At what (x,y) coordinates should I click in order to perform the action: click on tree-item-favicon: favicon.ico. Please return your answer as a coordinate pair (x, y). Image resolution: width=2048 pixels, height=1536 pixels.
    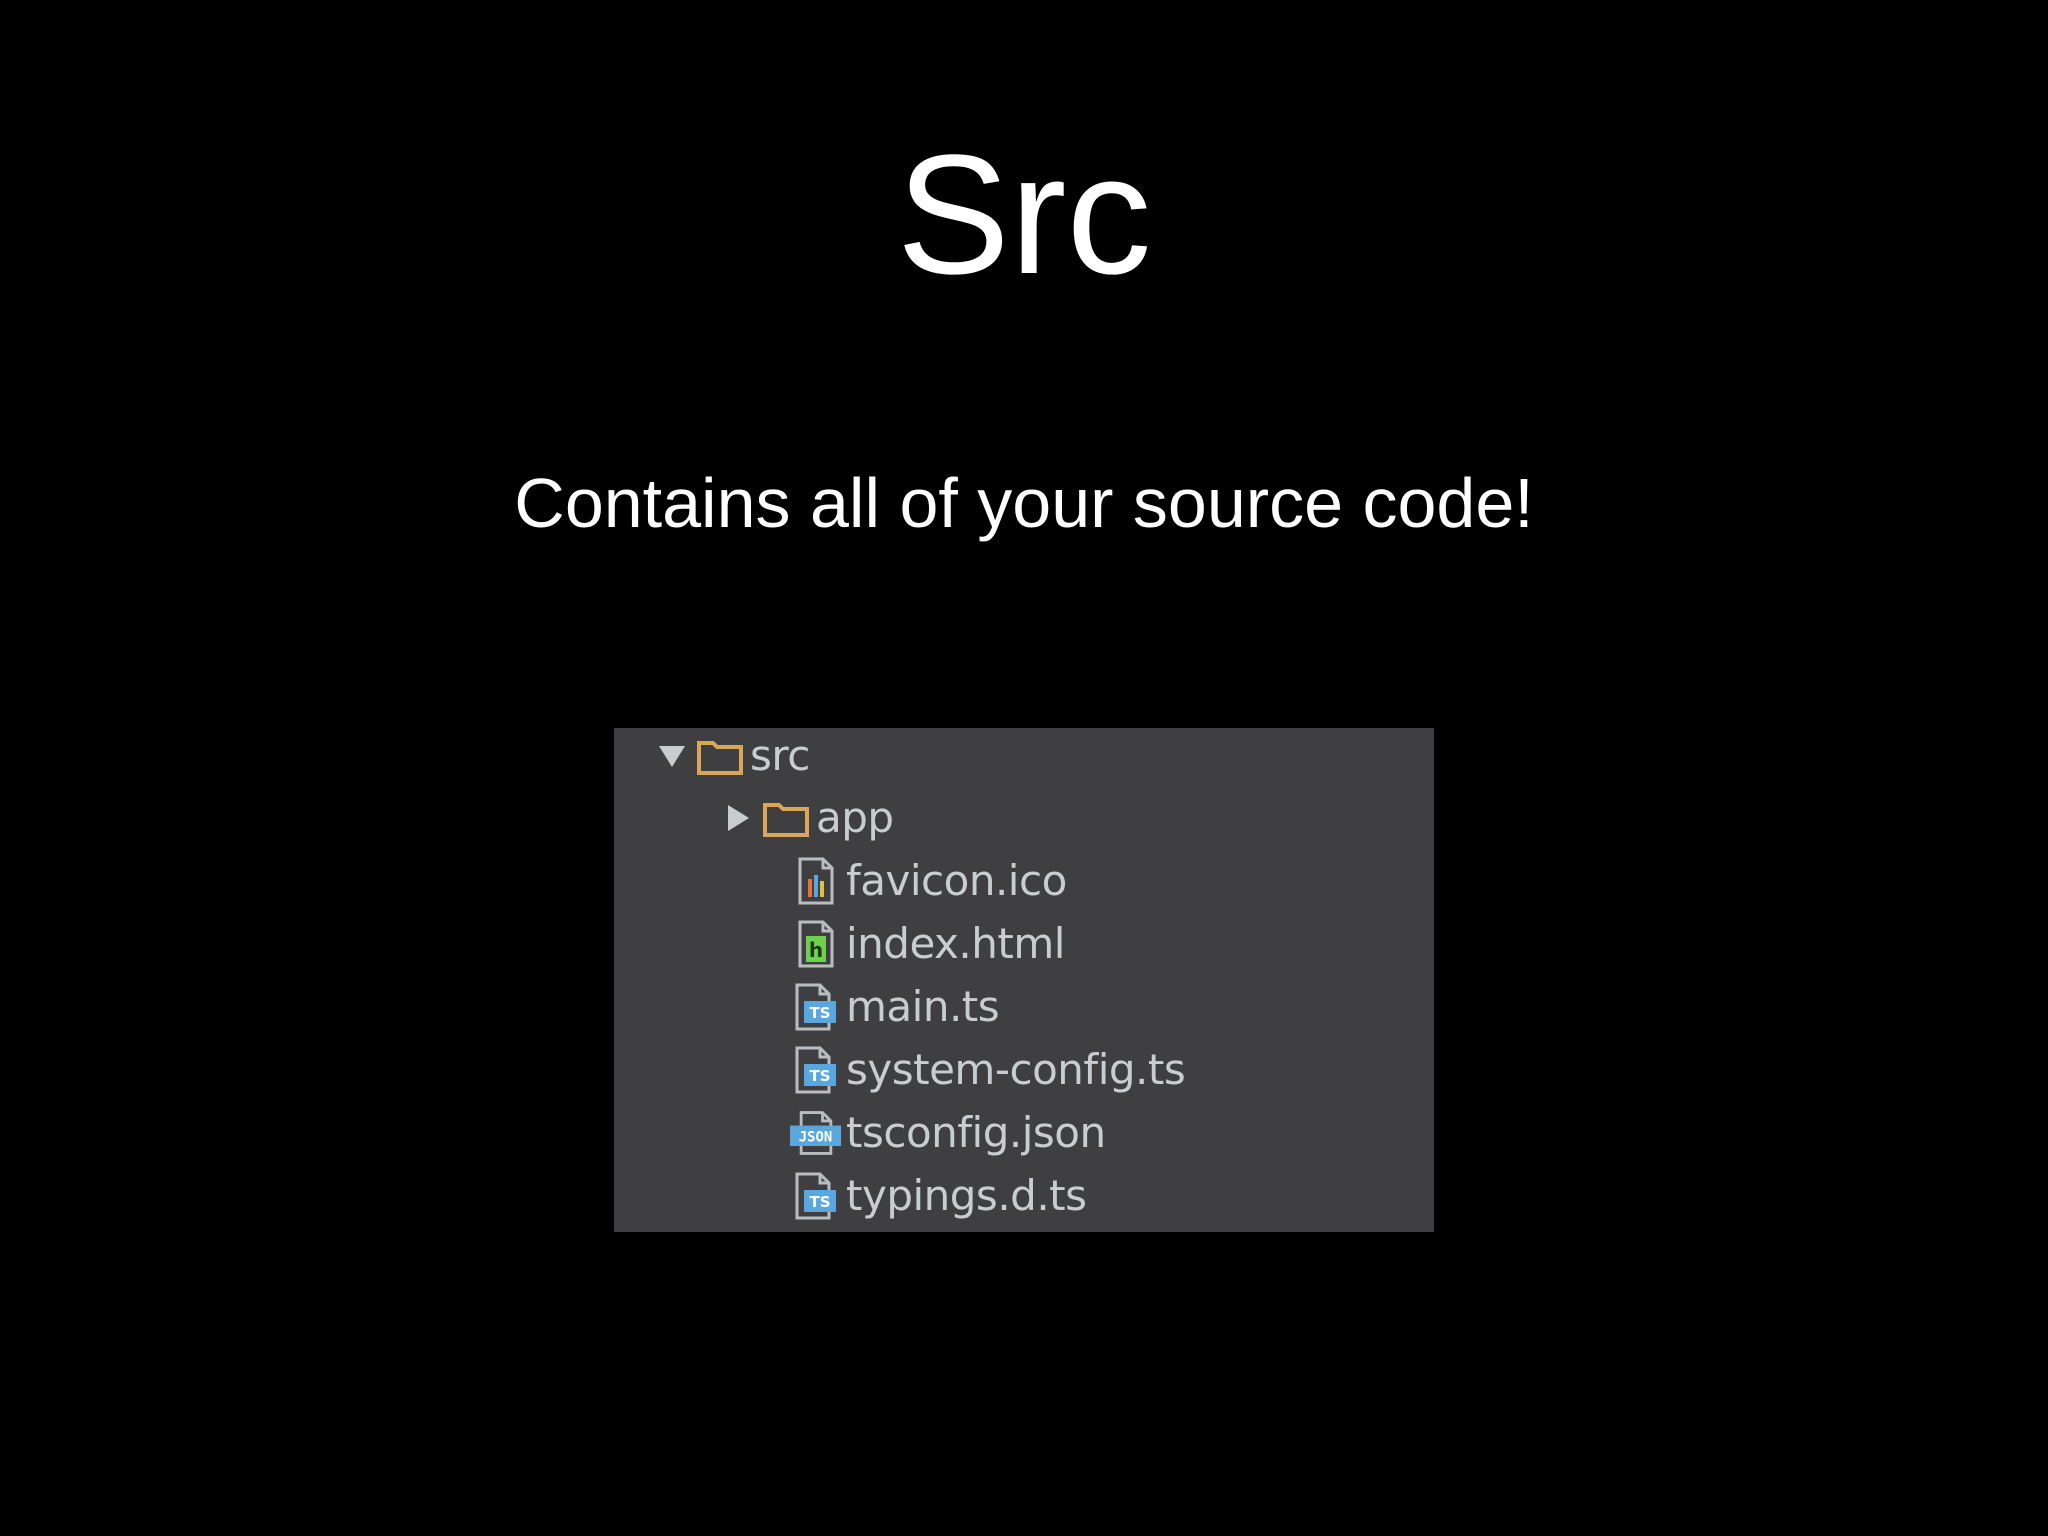
    Looking at the image, I should click on (928, 881).